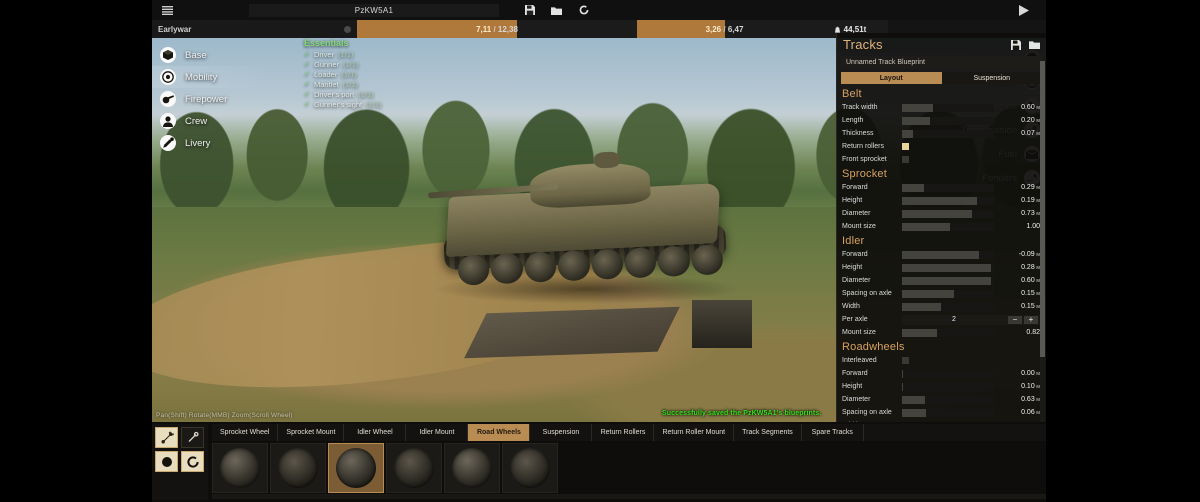  What do you see at coordinates (941, 62) in the screenshot?
I see `blueprint-name-field: Unnamed Track Blueprint` at bounding box center [941, 62].